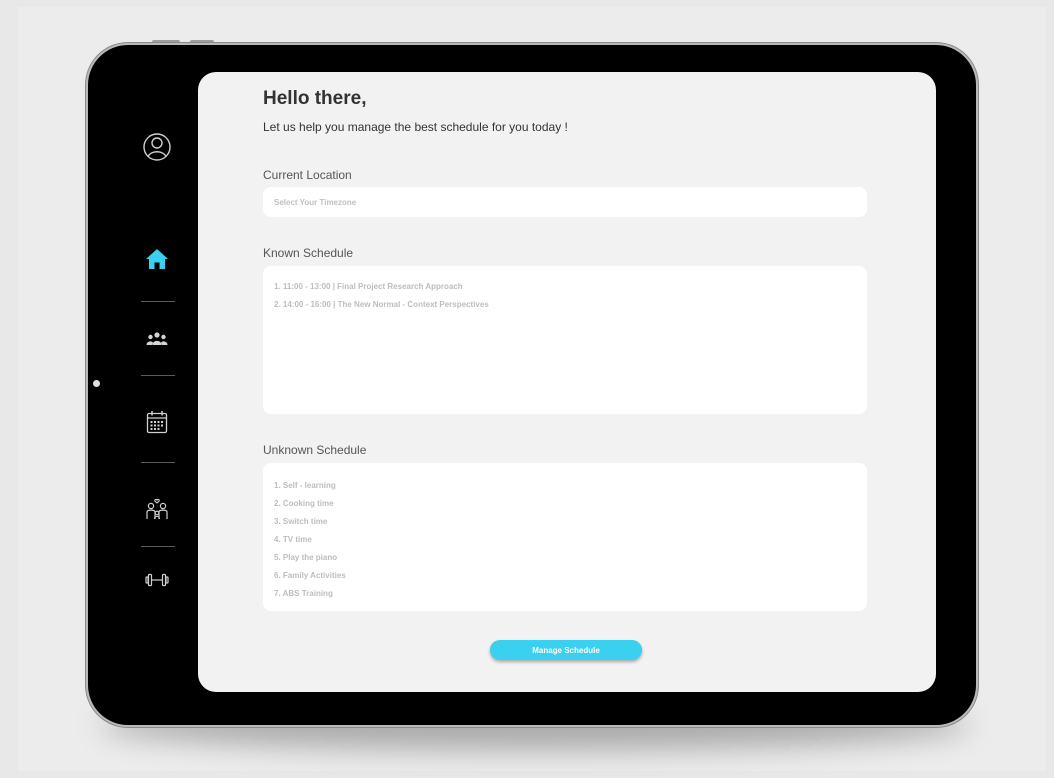 Image resolution: width=1054 pixels, height=778 pixels. What do you see at coordinates (315, 98) in the screenshot?
I see `page-title: Hello there,` at bounding box center [315, 98].